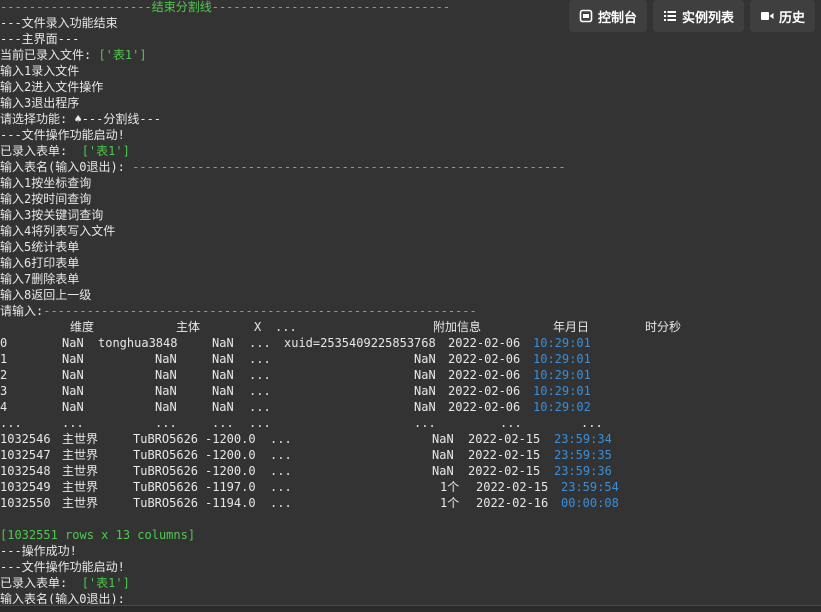  Describe the element at coordinates (590, 503) in the screenshot. I see `row-time: 00:00:08` at that location.